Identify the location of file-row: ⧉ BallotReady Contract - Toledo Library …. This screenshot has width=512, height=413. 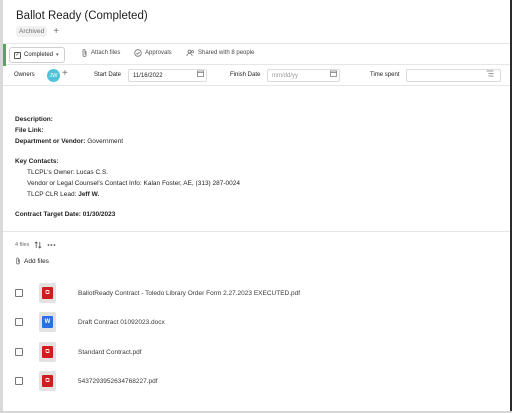
(157, 293).